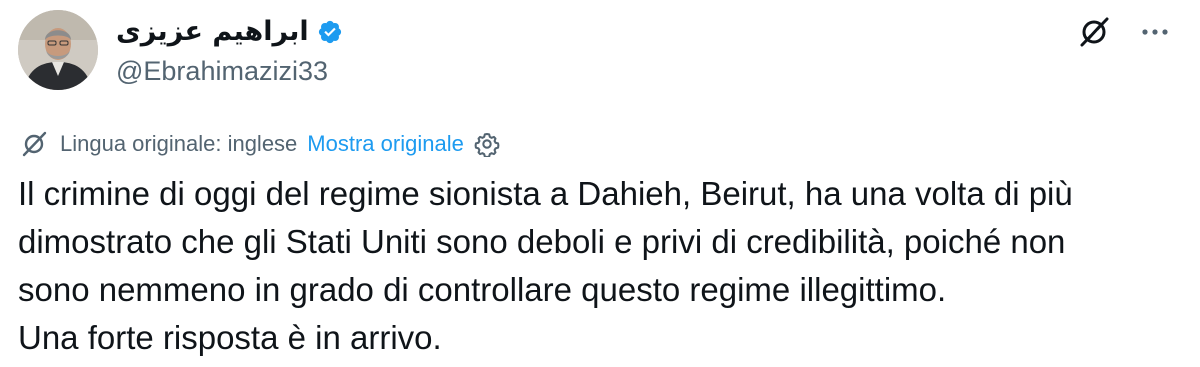  I want to click on translation-language-label: Lingua originale: inglese, so click(179, 143).